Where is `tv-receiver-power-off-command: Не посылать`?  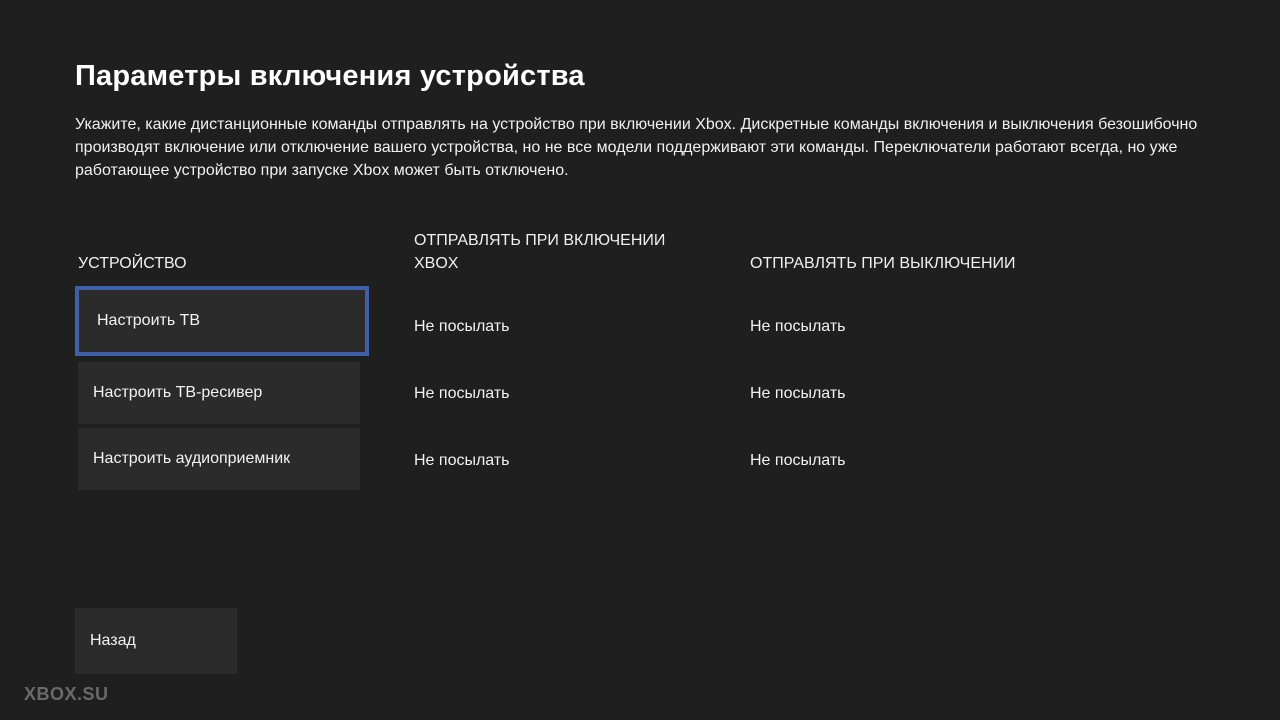 tv-receiver-power-off-command: Не посылать is located at coordinates (798, 394).